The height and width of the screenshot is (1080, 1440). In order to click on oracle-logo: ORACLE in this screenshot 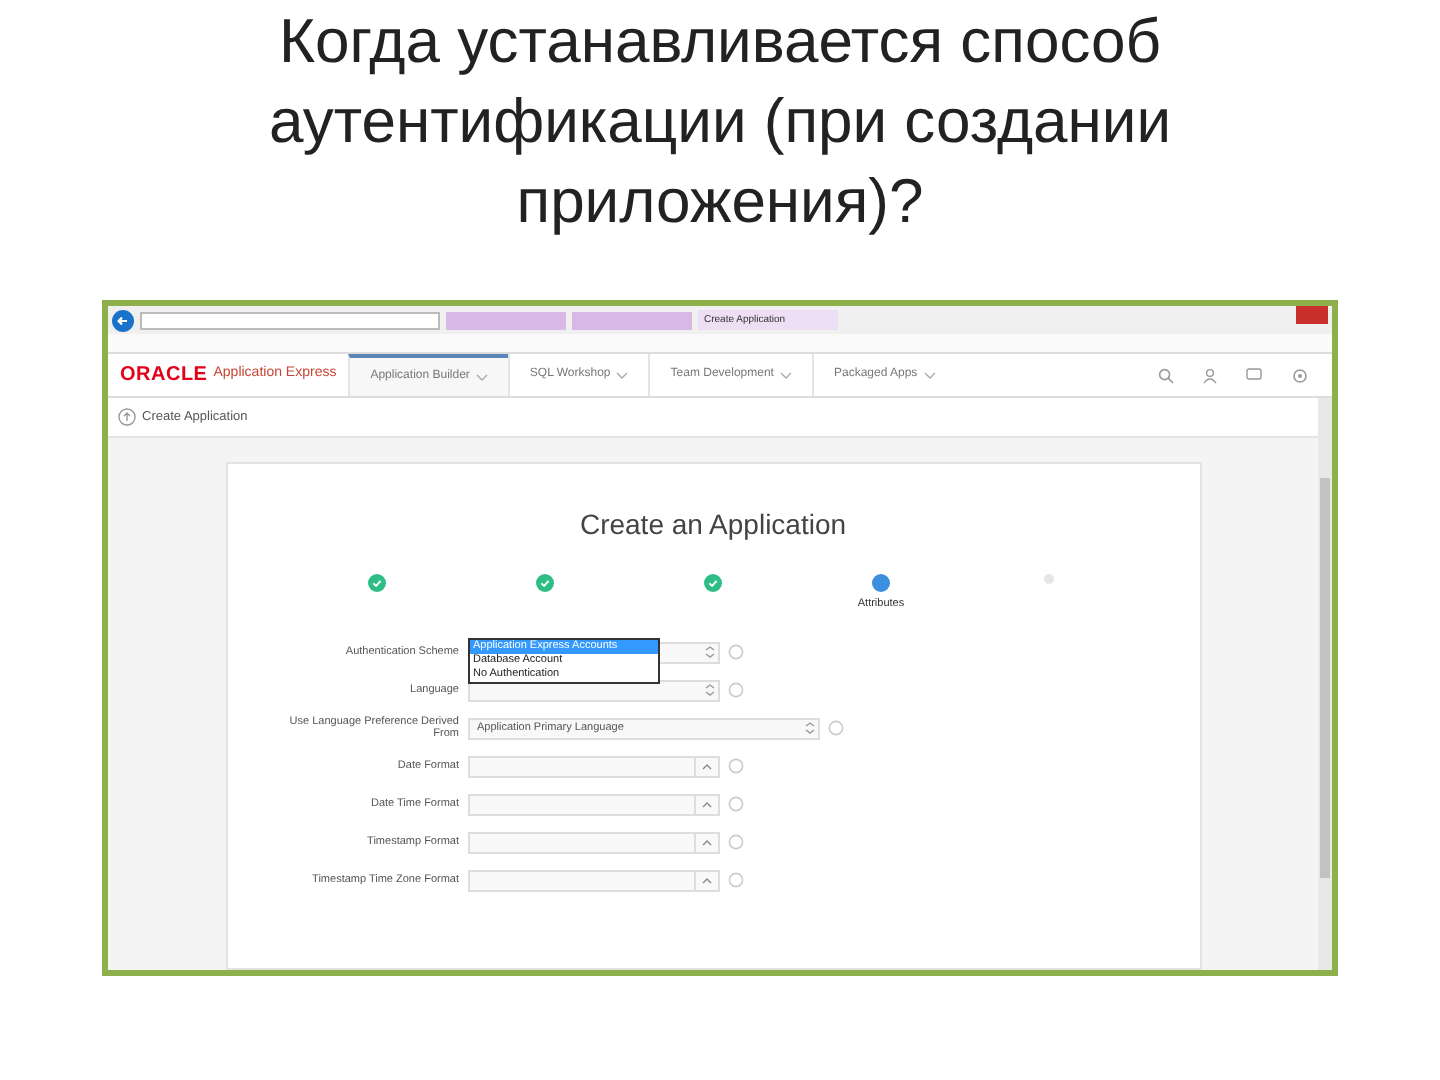, I will do `click(164, 376)`.